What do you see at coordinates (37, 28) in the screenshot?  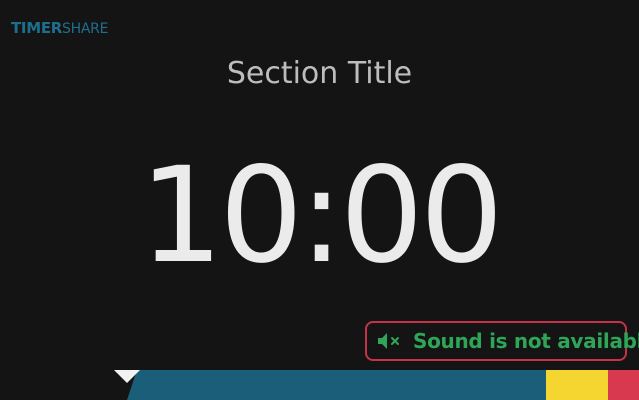 I see `logo-bold-text: TIMER` at bounding box center [37, 28].